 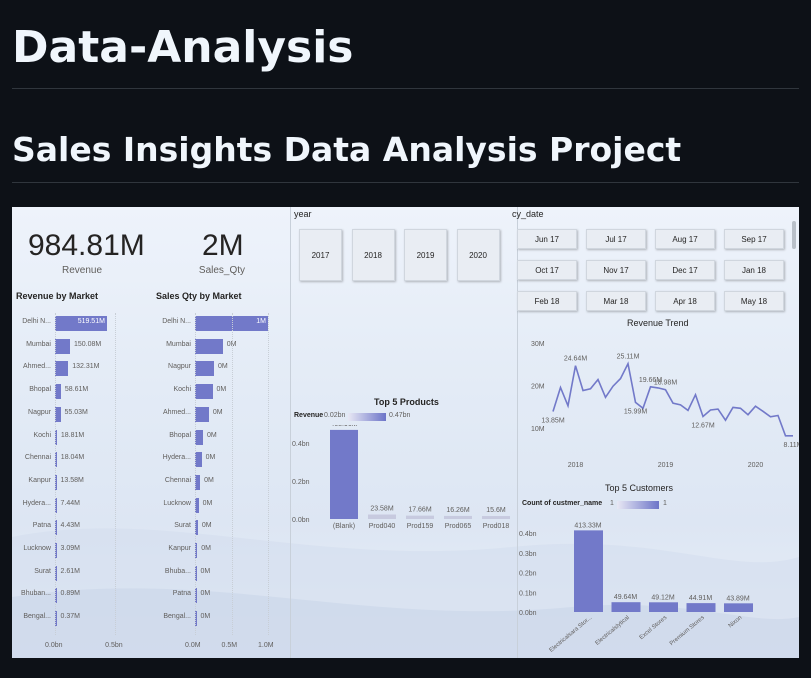 I want to click on date-slicer-button: Aug 17, so click(x=685, y=239).